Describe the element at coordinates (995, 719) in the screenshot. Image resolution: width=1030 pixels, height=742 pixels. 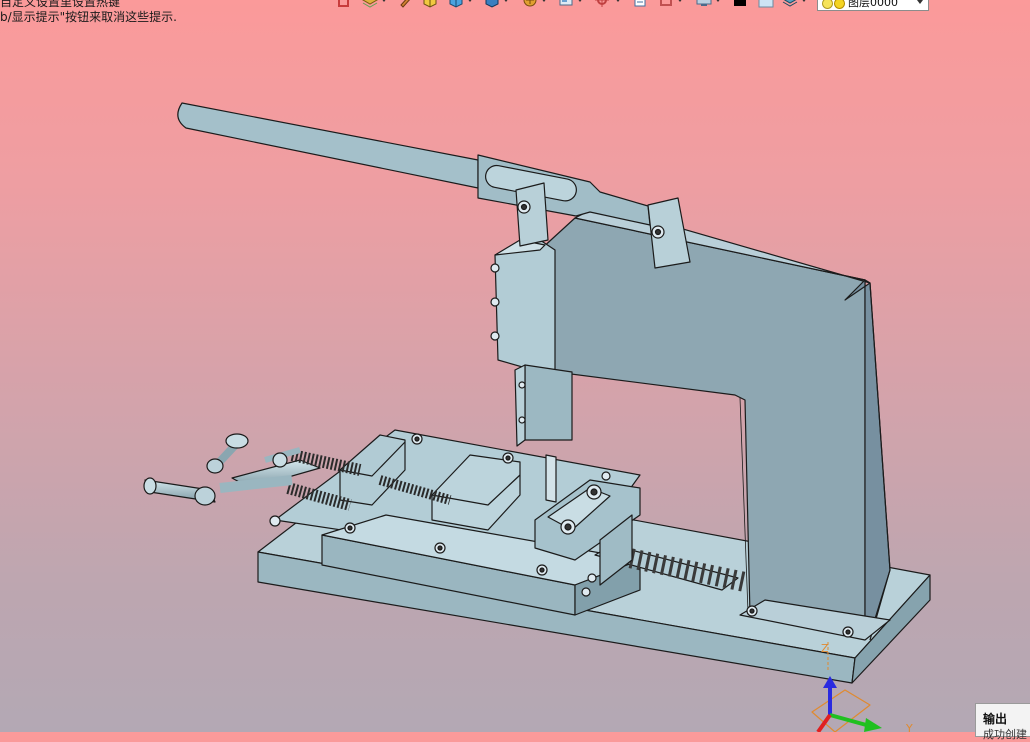
I see `output-panel-title: 输出` at that location.